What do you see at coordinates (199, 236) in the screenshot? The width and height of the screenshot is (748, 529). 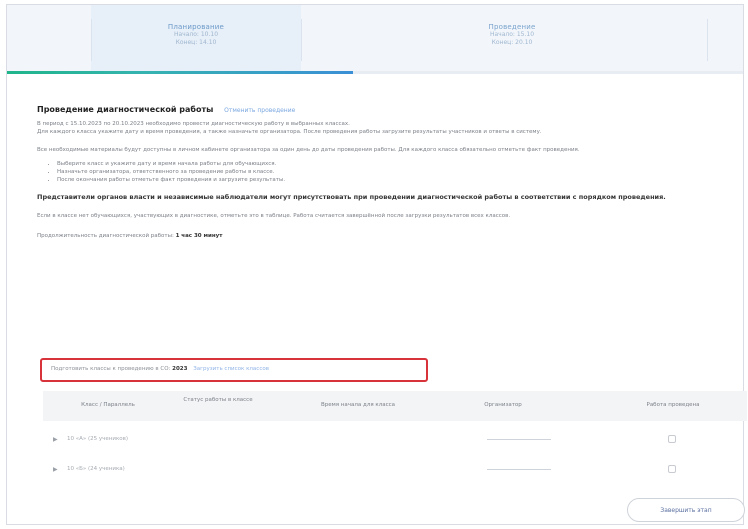 I see `duration-value: 1 час 30 минут` at bounding box center [199, 236].